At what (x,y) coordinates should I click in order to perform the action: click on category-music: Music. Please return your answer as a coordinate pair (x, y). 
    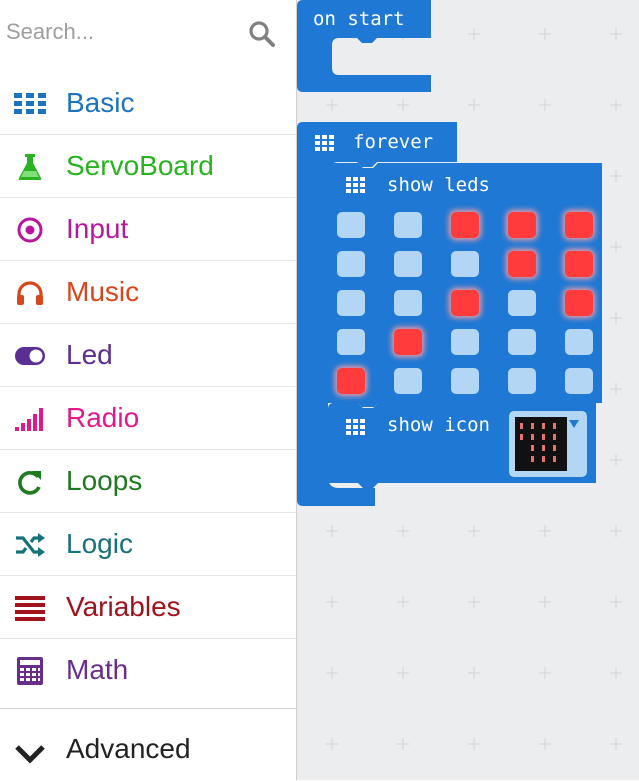
    Looking at the image, I should click on (148, 292).